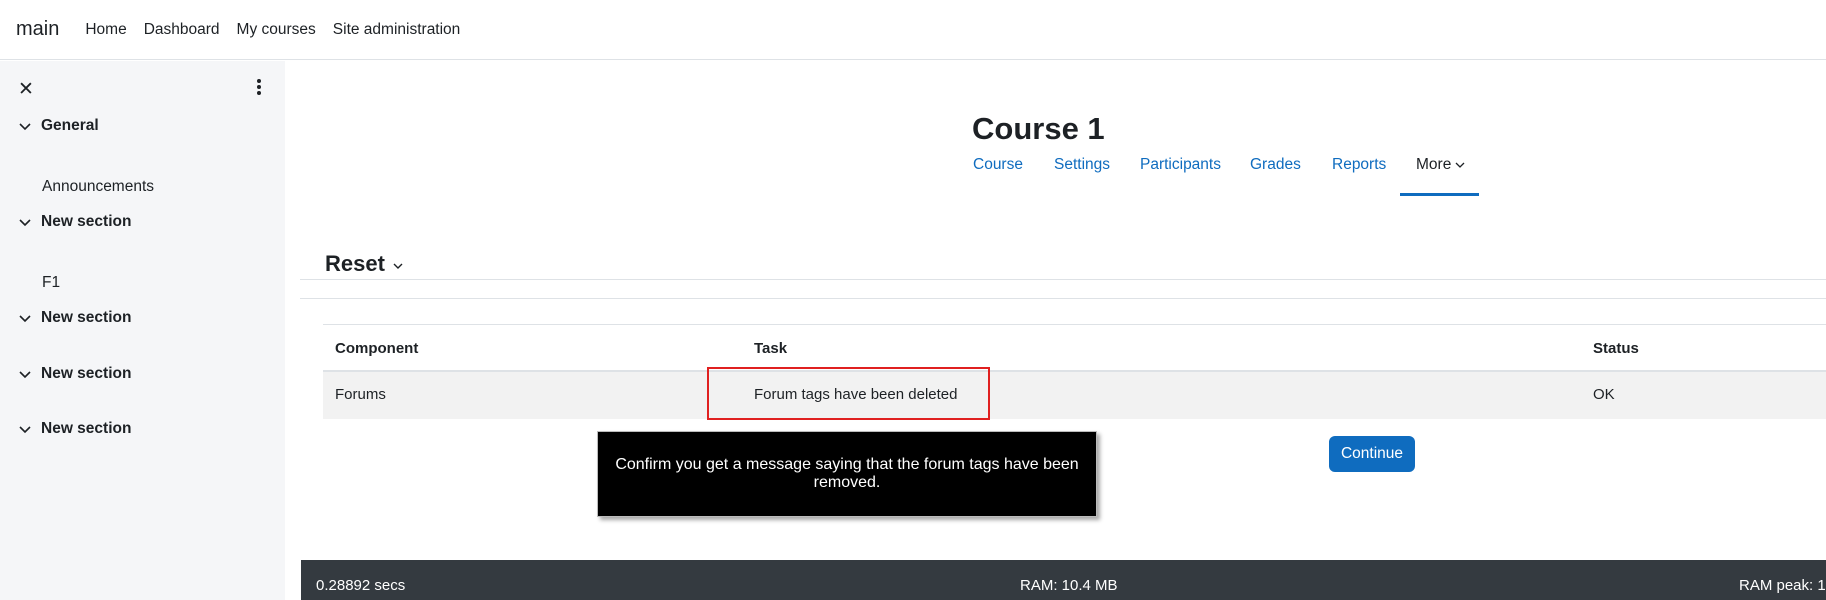 The image size is (1826, 600). What do you see at coordinates (276, 30) in the screenshot?
I see `nav-my-courses: My courses` at bounding box center [276, 30].